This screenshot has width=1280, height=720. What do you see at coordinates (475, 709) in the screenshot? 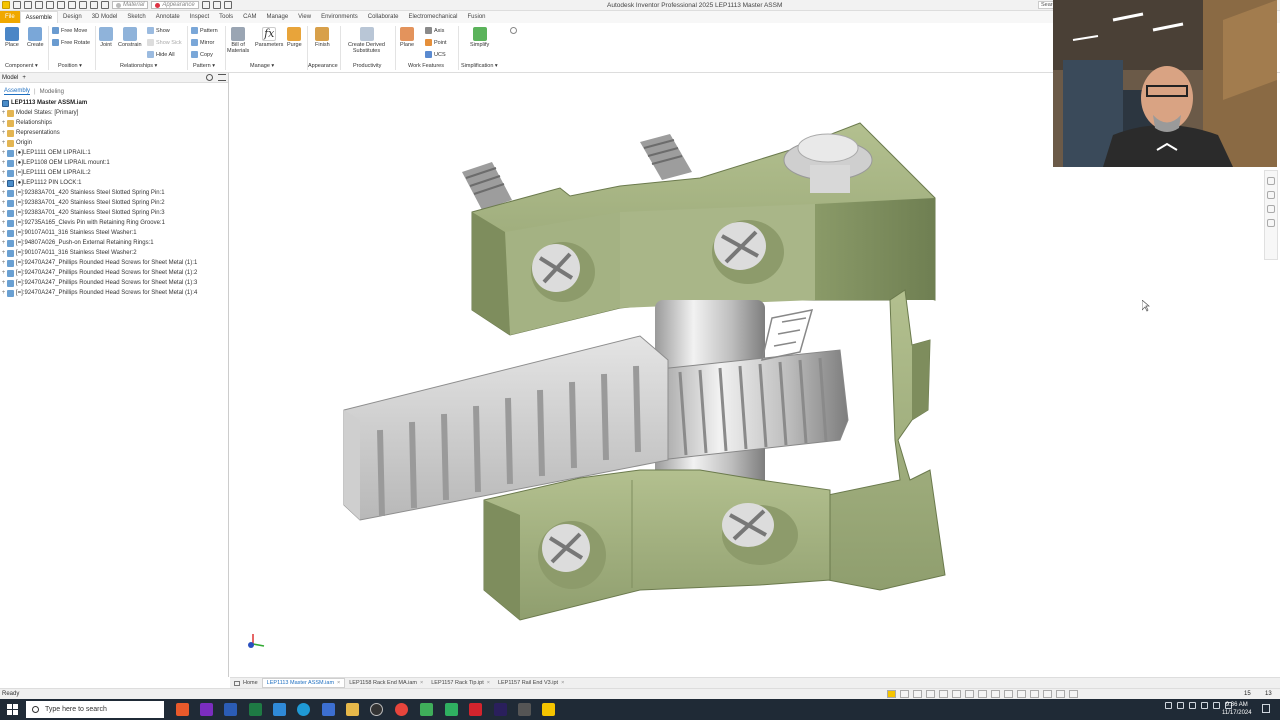
I see `acrobat-icon` at bounding box center [475, 709].